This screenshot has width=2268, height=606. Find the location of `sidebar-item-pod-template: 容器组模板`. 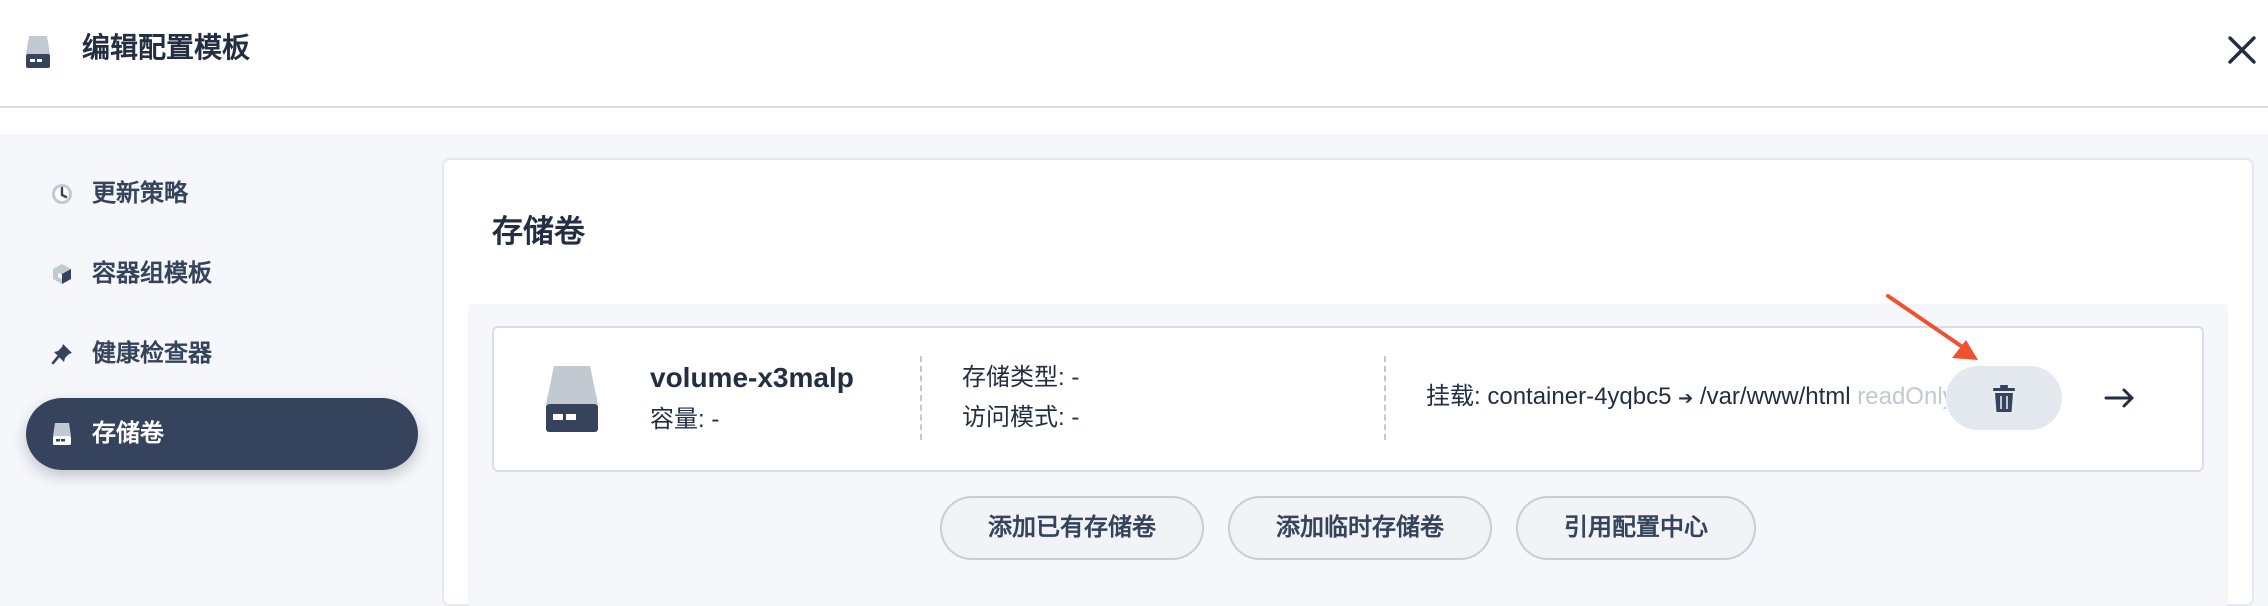

sidebar-item-pod-template: 容器组模板 is located at coordinates (222, 274).